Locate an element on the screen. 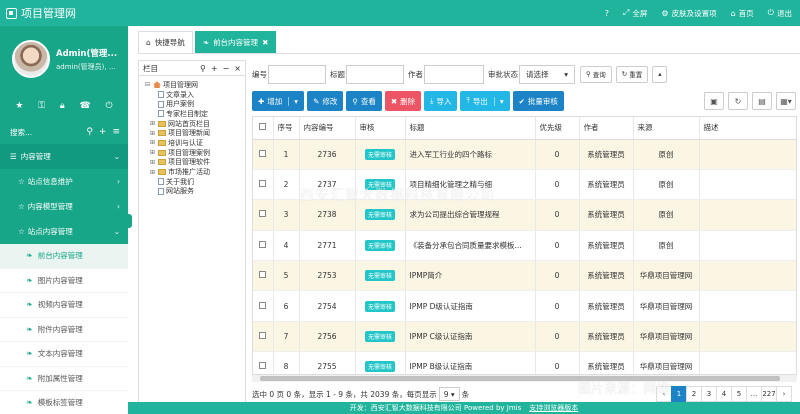 The image size is (800, 414). submenu-item-images: ❧ 图片内容管理 is located at coordinates (64, 281).